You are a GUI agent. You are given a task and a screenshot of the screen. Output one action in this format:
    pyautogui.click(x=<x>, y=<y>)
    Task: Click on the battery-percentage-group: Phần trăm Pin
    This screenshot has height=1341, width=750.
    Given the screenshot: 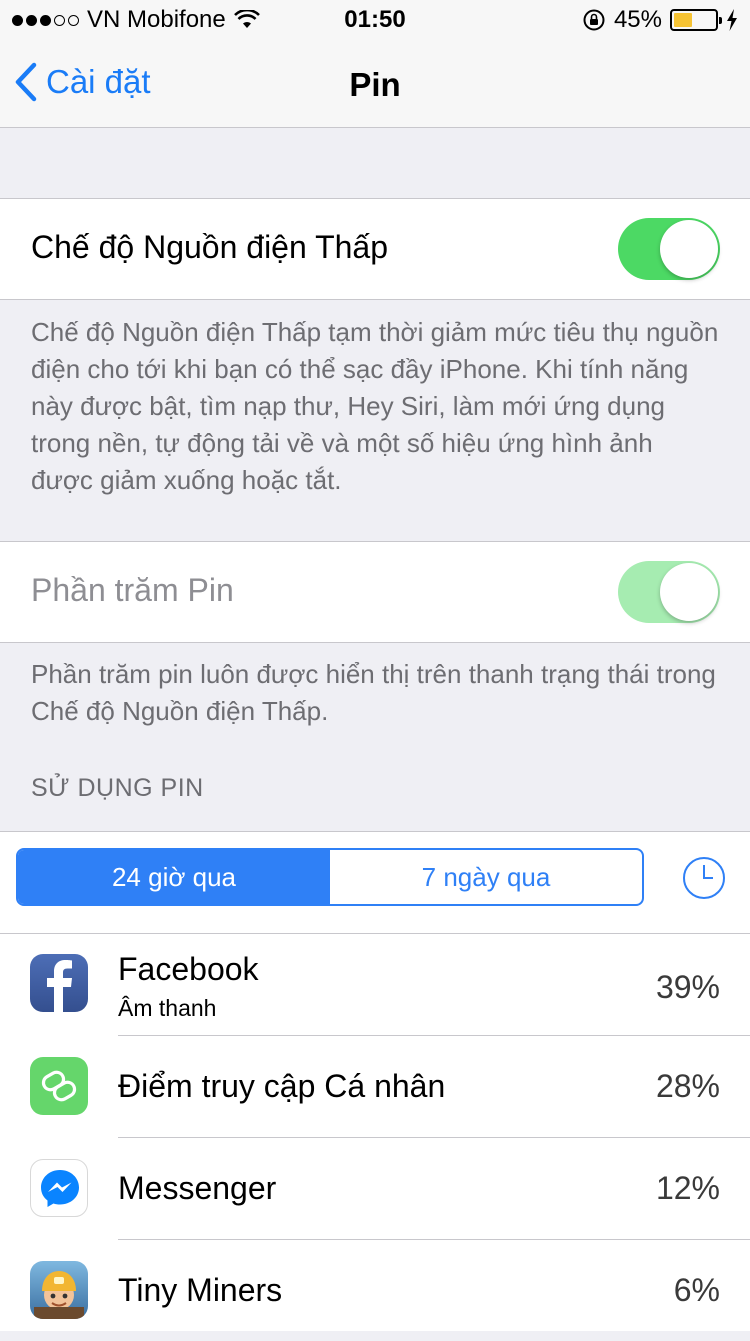 What is the action you would take?
    pyautogui.click(x=375, y=592)
    